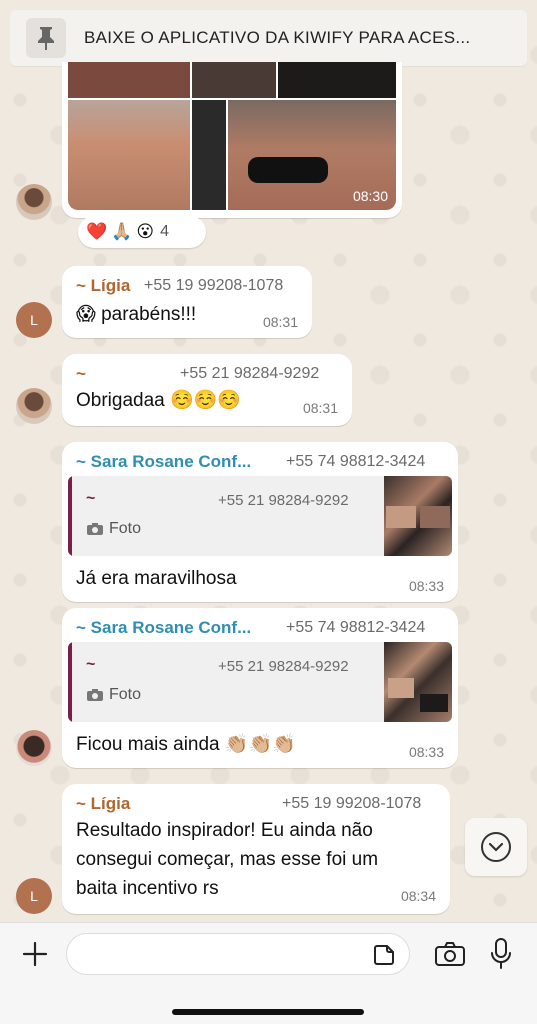  What do you see at coordinates (384, 955) in the screenshot?
I see `sticker-icon` at bounding box center [384, 955].